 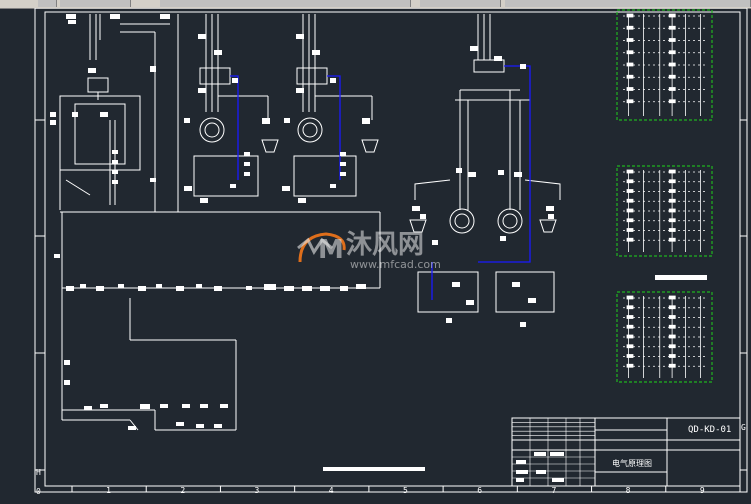 What do you see at coordinates (374, 469) in the screenshot?
I see `bottom-scale-bar` at bounding box center [374, 469].